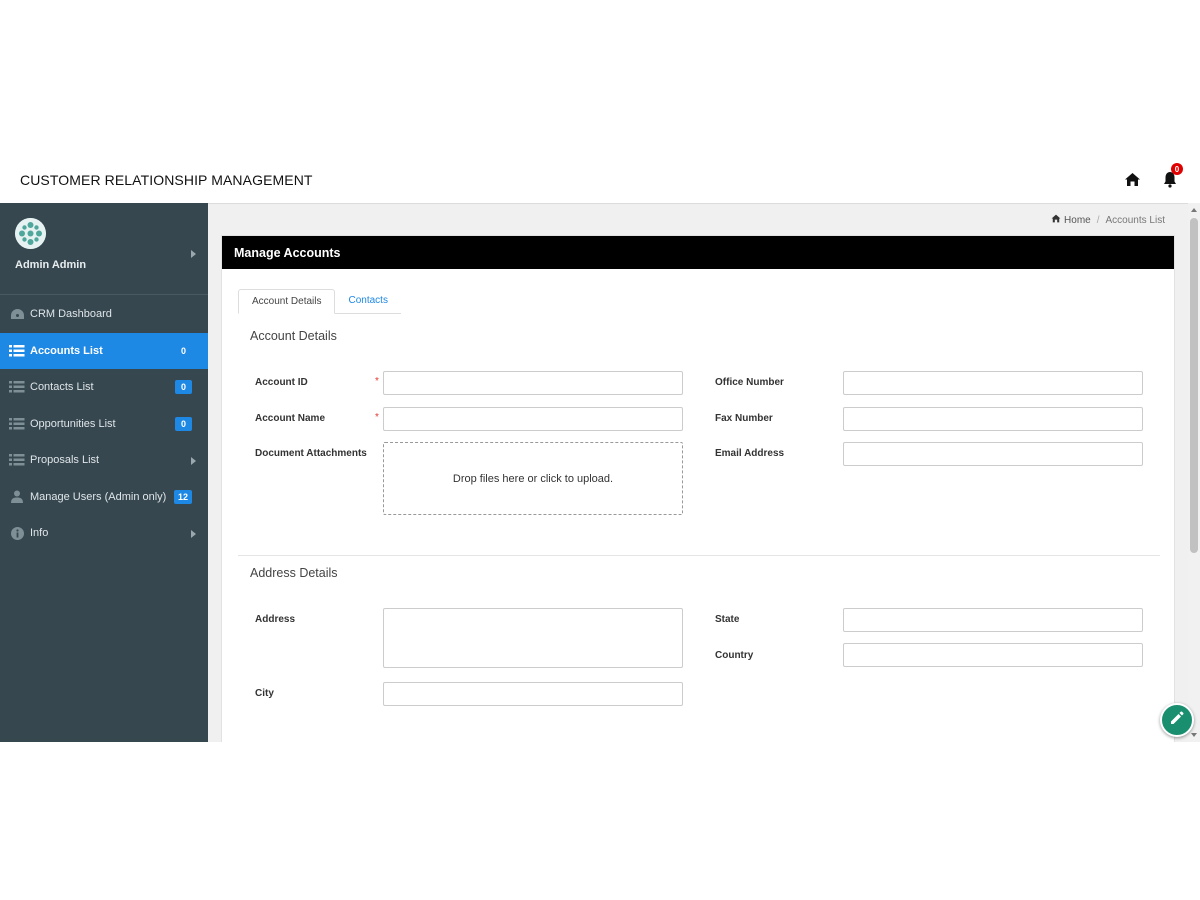  What do you see at coordinates (104, 387) in the screenshot?
I see `sidebar-item-contacts-list: Contacts List 0` at bounding box center [104, 387].